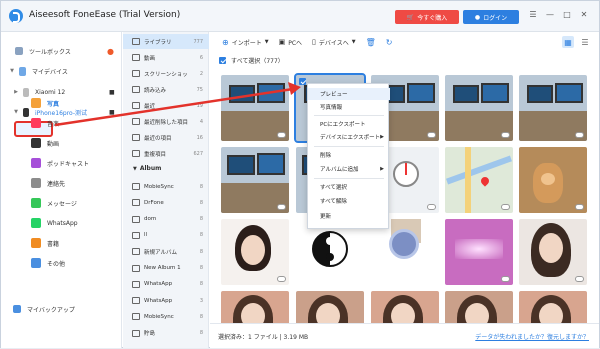  Describe the element at coordinates (349, 107) in the screenshot. I see `context-photo-info: 写真情報` at that location.